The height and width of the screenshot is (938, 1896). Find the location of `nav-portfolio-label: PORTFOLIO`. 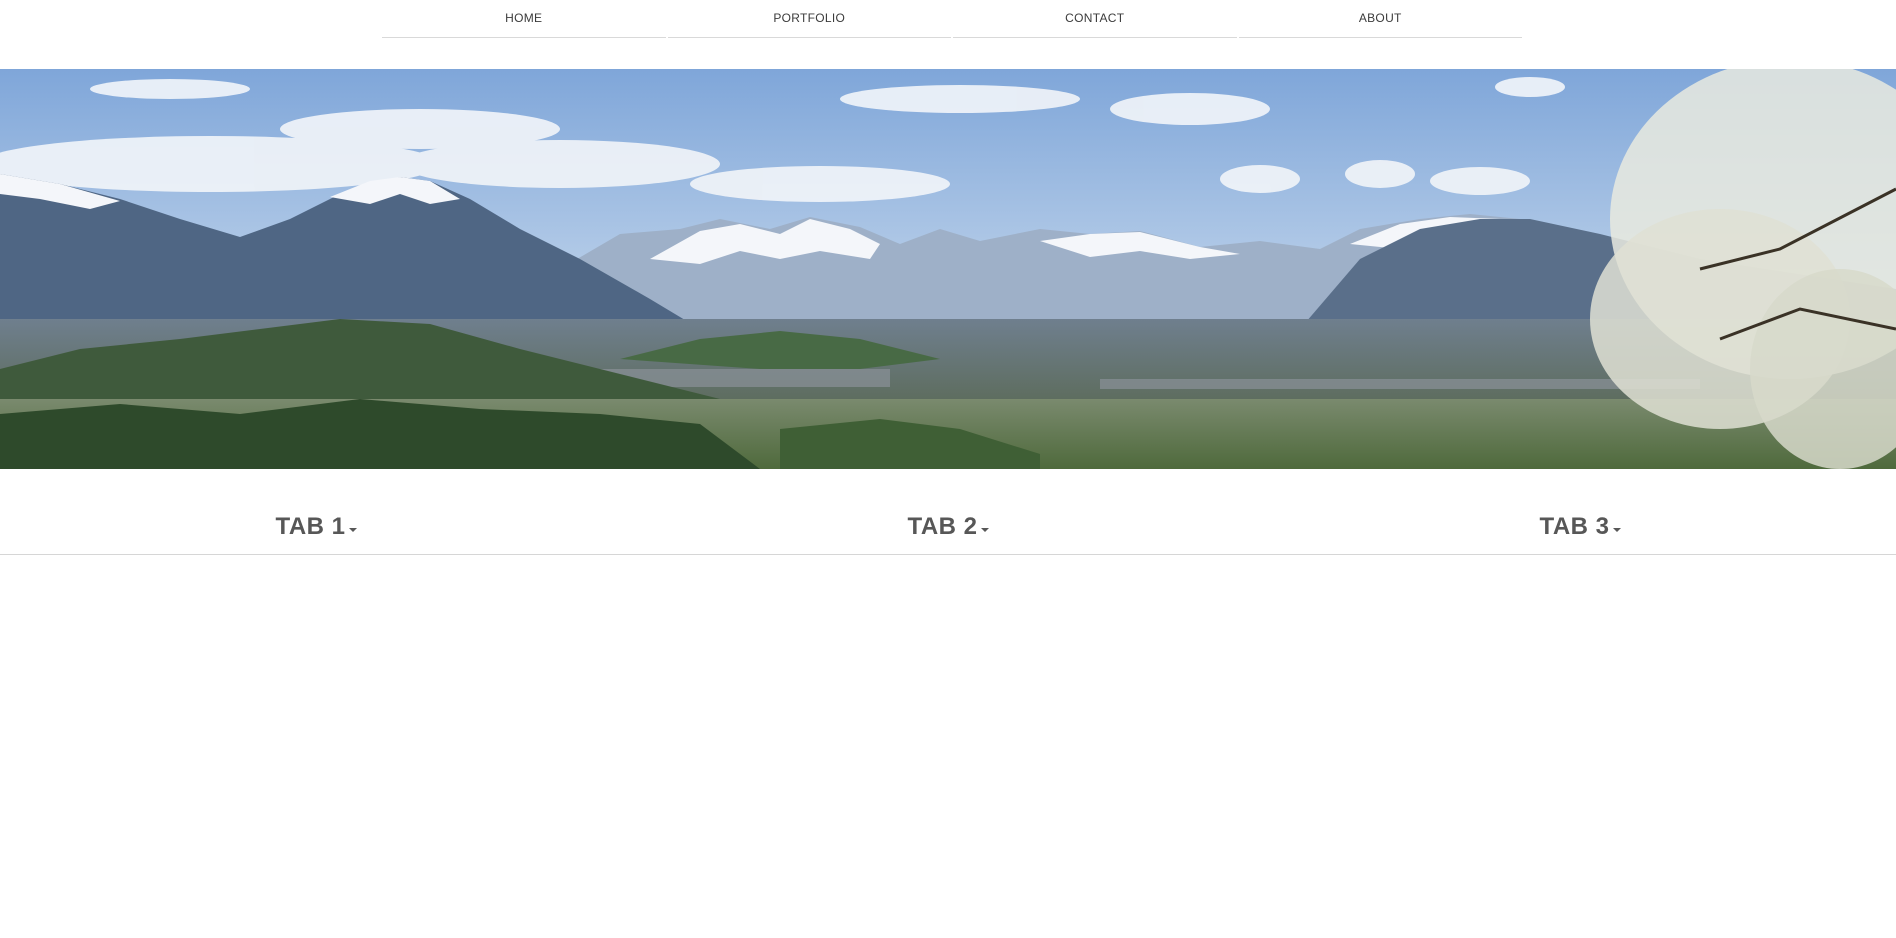

nav-portfolio-label: PORTFOLIO is located at coordinates (809, 18).